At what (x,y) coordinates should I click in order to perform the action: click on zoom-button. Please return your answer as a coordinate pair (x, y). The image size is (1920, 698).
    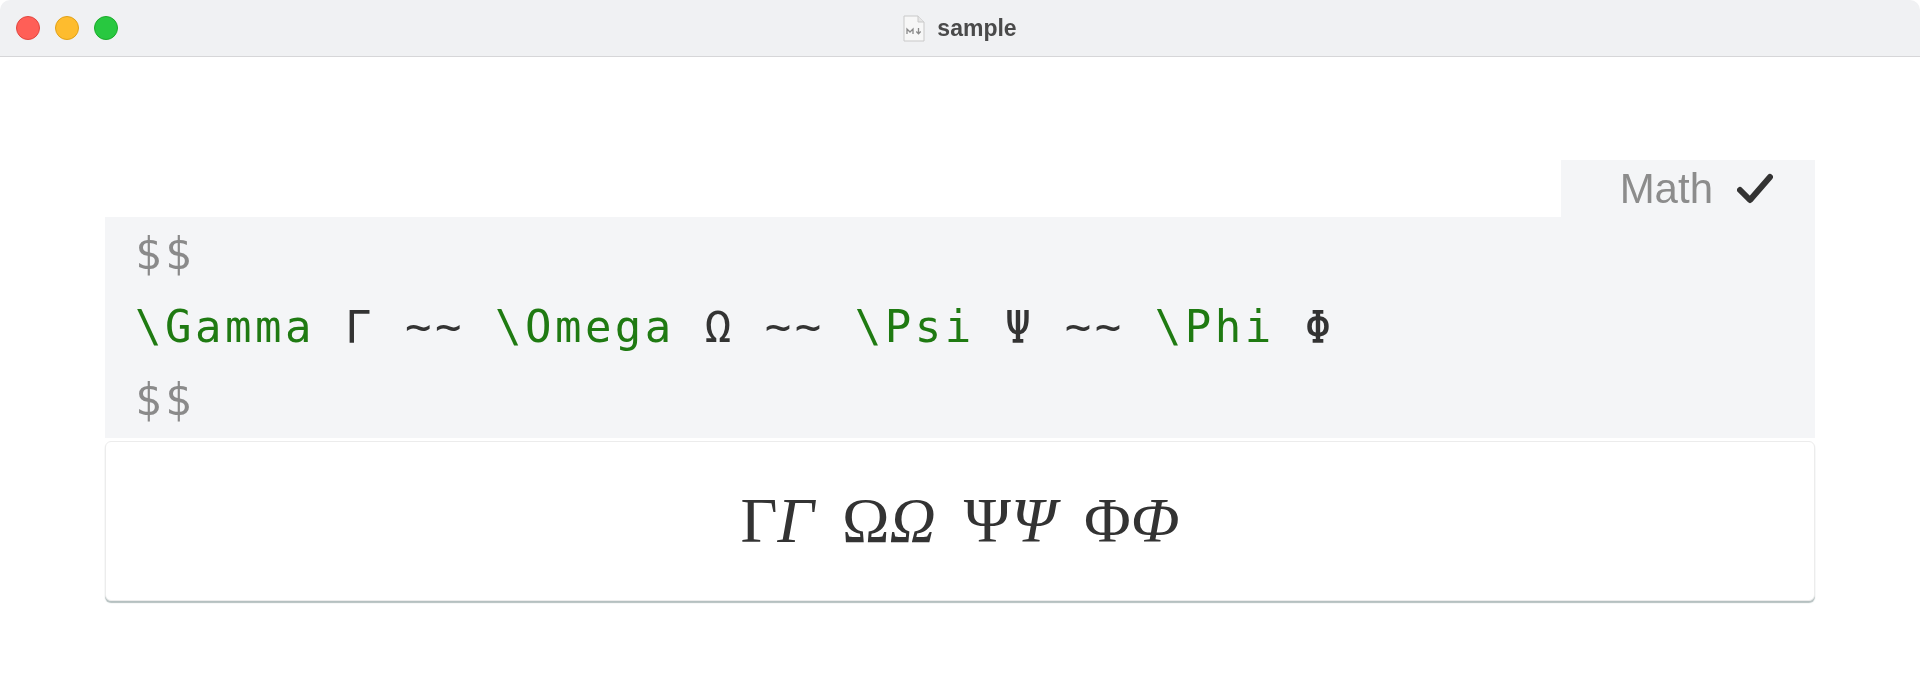
    Looking at the image, I should click on (106, 28).